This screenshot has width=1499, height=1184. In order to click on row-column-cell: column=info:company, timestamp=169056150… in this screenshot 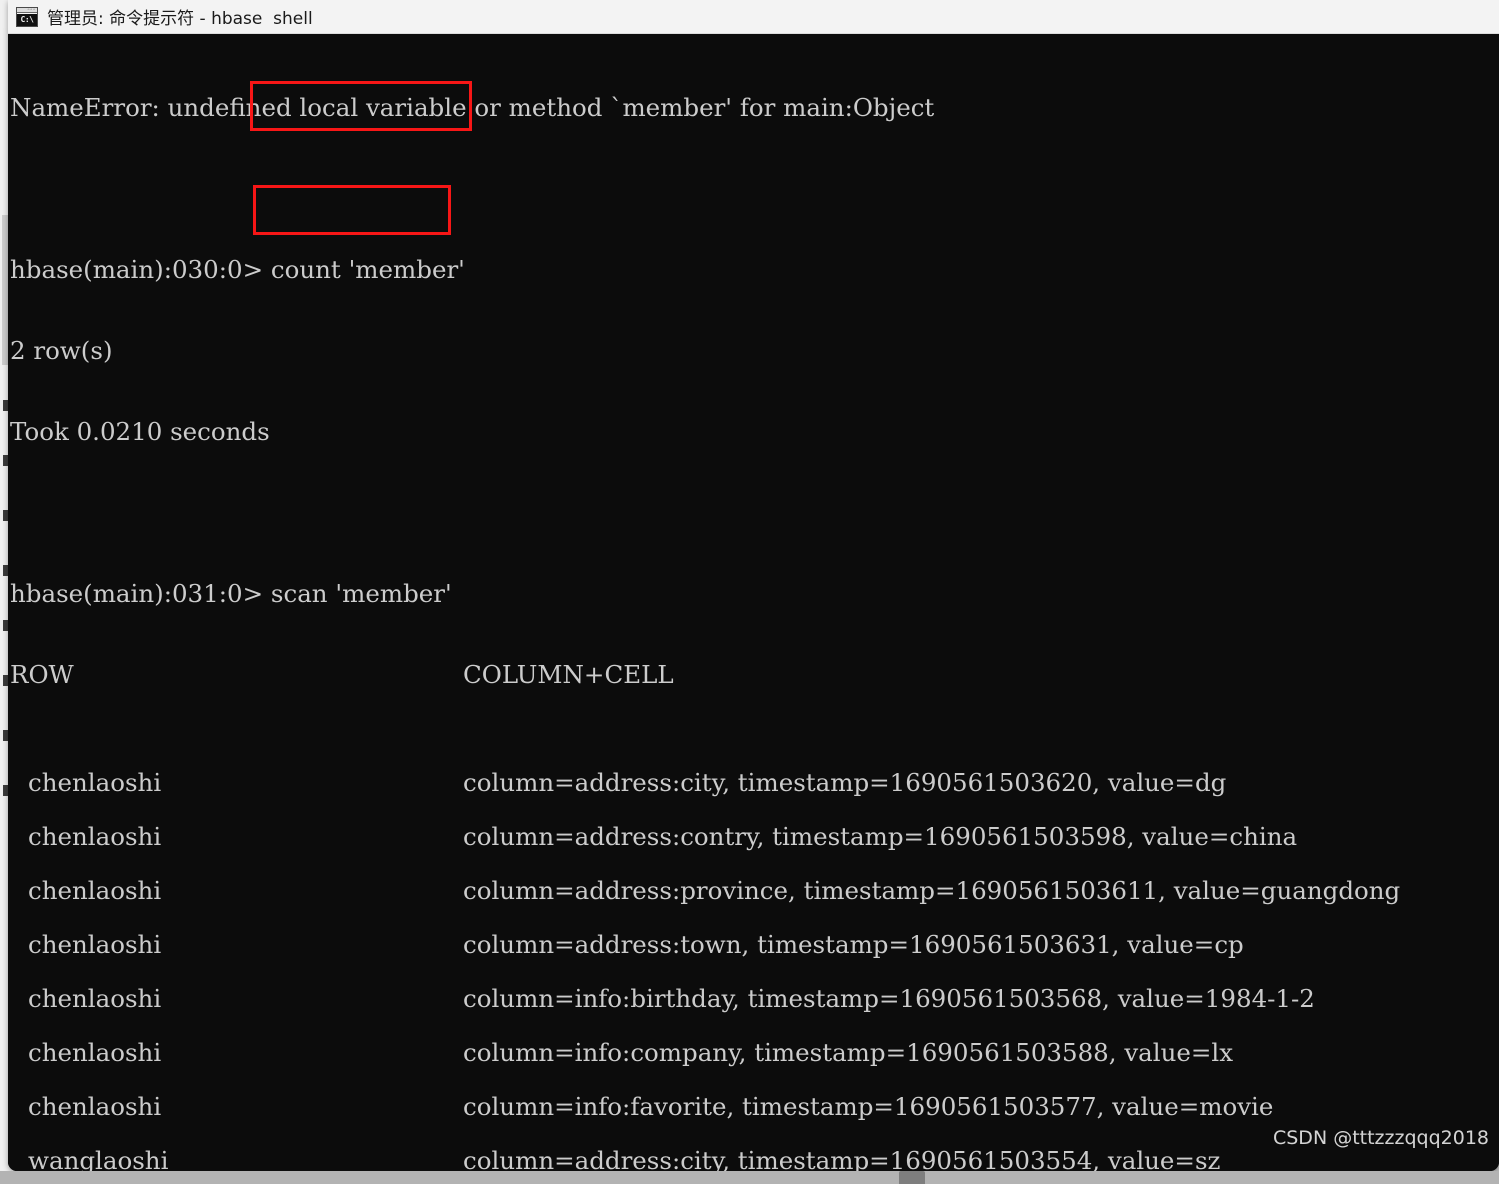, I will do `click(848, 1052)`.